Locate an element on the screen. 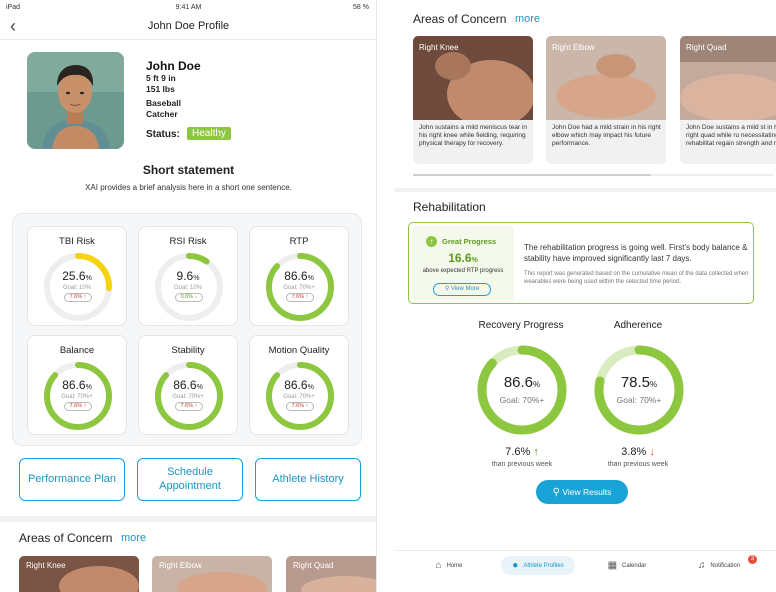 This screenshot has width=776, height=592. metric-card-rtp: RTP 86.6% Goal: 70%+ 7.6% ↑ is located at coordinates (299, 276).